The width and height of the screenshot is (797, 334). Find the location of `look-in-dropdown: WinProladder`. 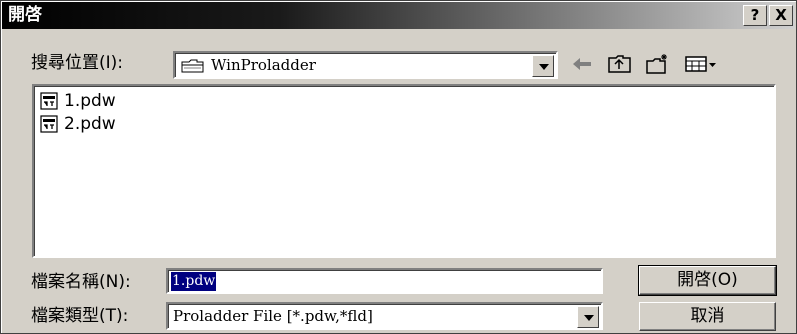

look-in-dropdown: WinProladder is located at coordinates (365, 65).